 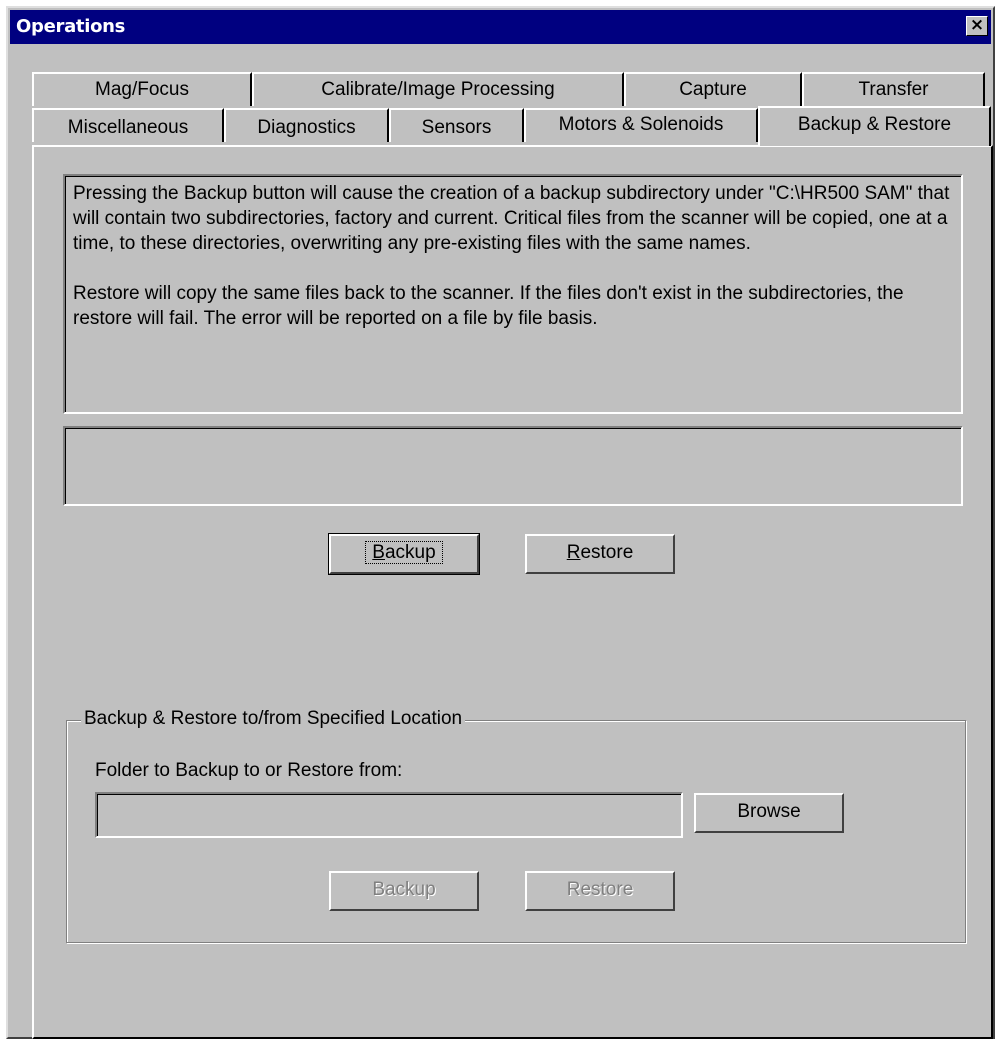 I want to click on location-restore-button: Restore, so click(x=600, y=891).